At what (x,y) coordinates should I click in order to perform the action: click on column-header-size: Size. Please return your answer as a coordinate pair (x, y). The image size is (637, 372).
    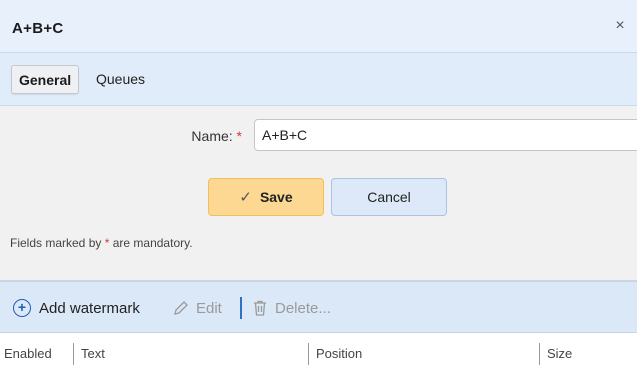
    Looking at the image, I should click on (559, 354).